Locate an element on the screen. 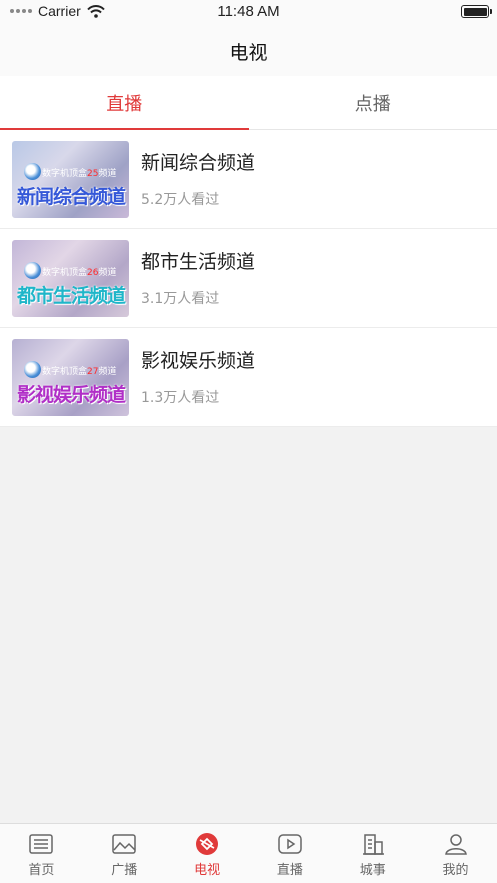 This screenshot has width=497, height=883. news-icon is located at coordinates (41, 844).